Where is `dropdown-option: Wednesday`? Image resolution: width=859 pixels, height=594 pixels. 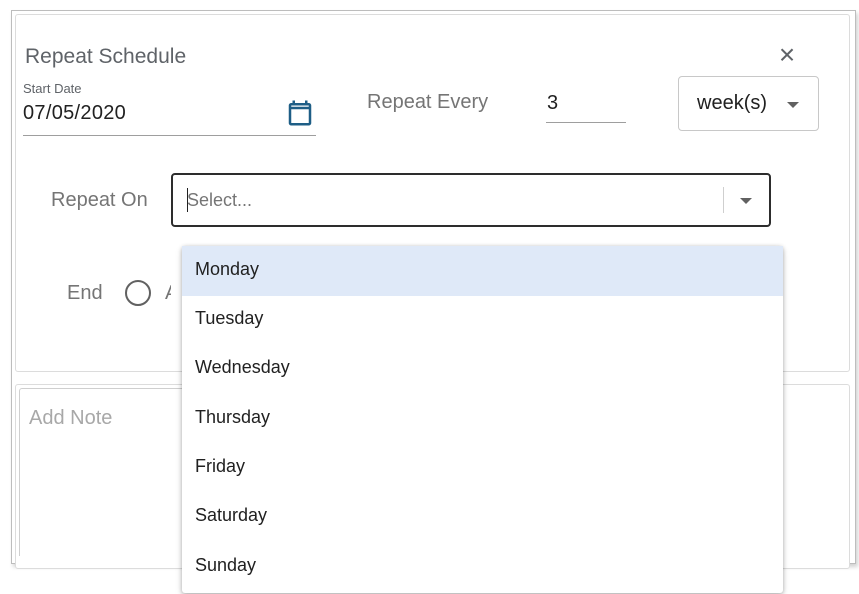 dropdown-option: Wednesday is located at coordinates (482, 369).